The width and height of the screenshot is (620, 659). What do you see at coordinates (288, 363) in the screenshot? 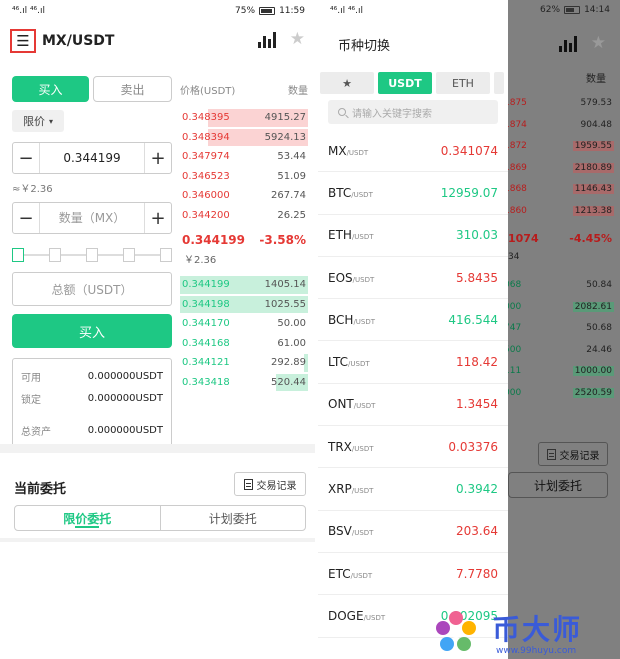
I see `bid-qty: 292.89` at bounding box center [288, 363].